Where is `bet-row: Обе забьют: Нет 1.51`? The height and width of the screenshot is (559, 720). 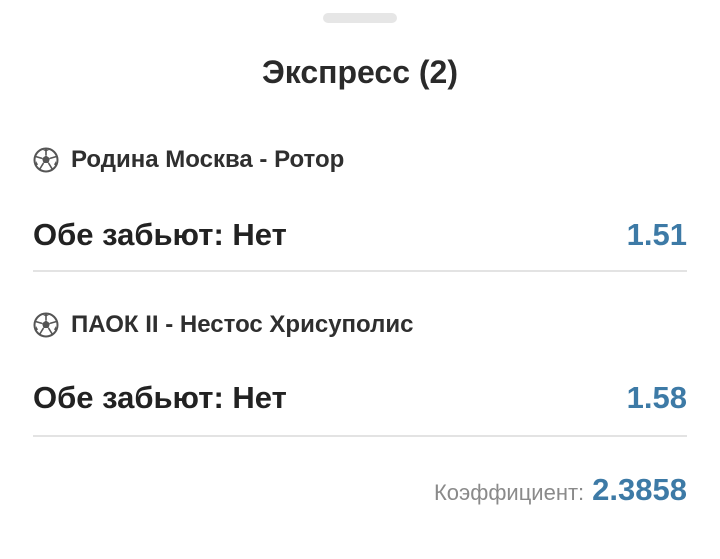
bet-row: Обе забьют: Нет 1.51 is located at coordinates (360, 235).